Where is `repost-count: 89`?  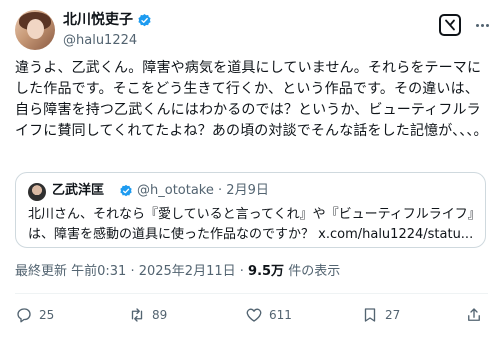
repost-count: 89 is located at coordinates (160, 315).